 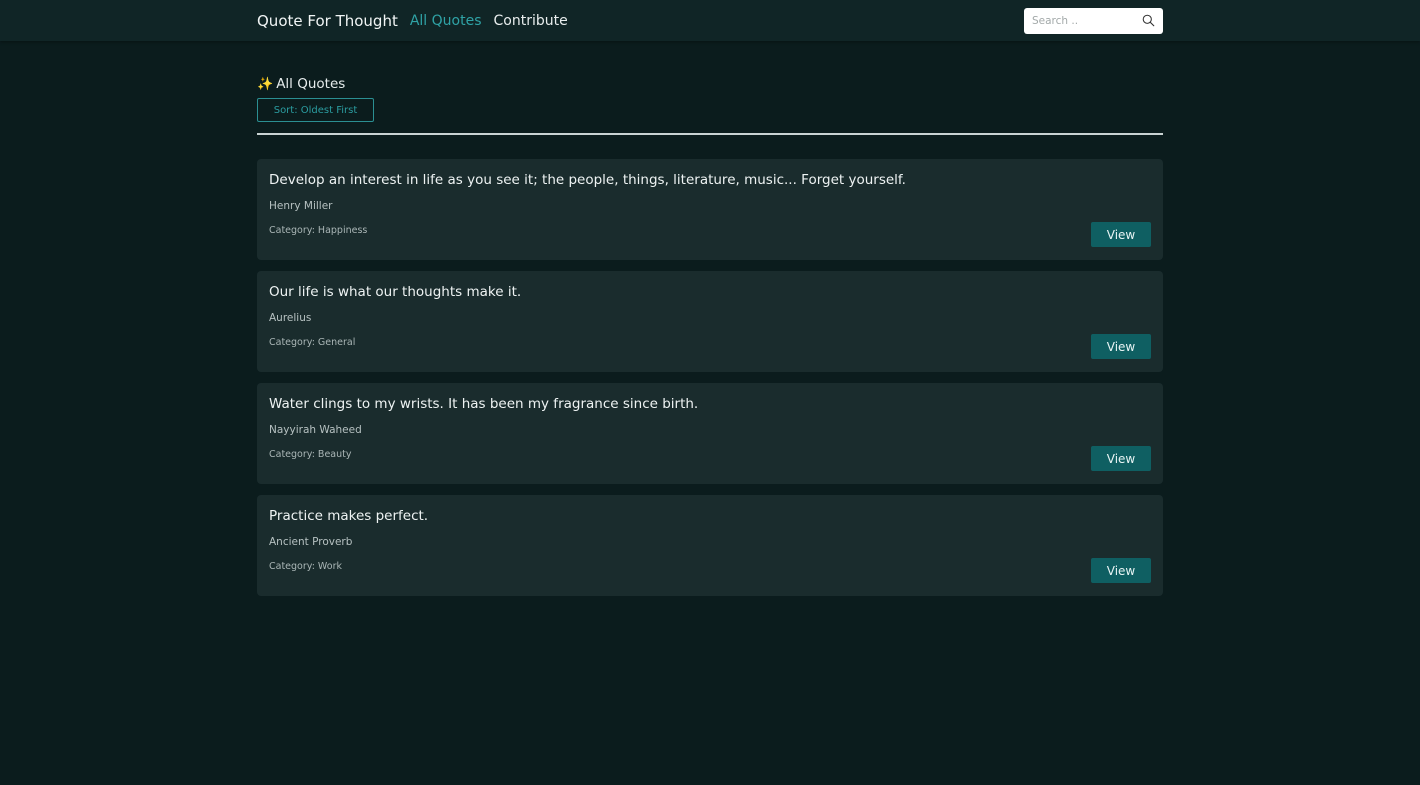 What do you see at coordinates (311, 542) in the screenshot?
I see `quote-author: Ancient Proverb` at bounding box center [311, 542].